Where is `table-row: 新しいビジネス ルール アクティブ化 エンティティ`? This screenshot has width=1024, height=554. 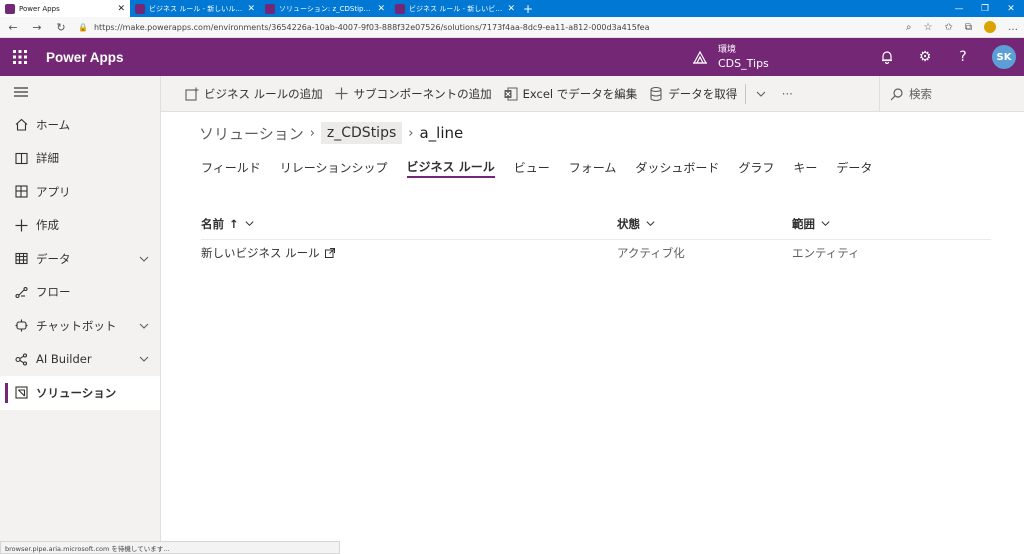
table-row: 新しいビジネス ルール アクティブ化 エンティティ is located at coordinates (596, 253).